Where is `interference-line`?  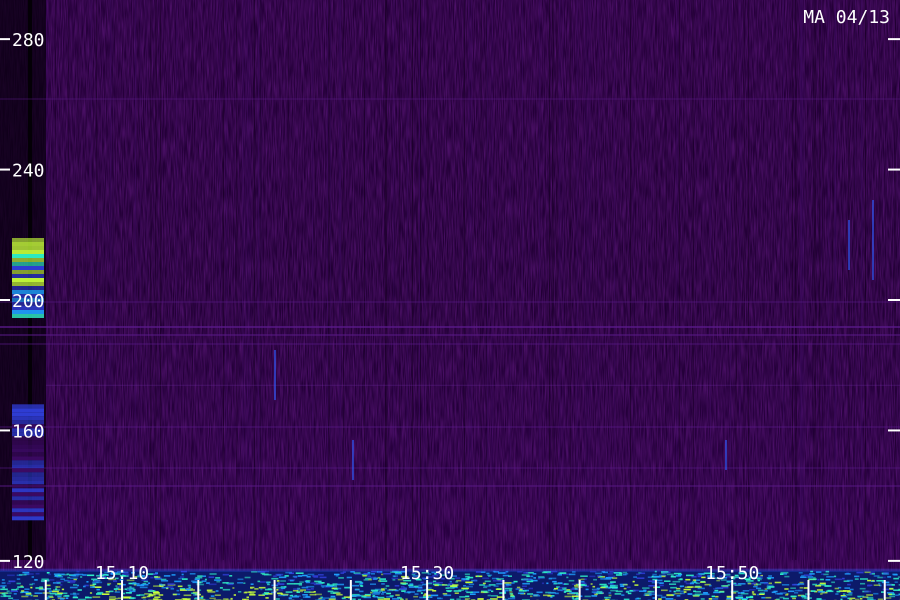 interference-line is located at coordinates (450, 327).